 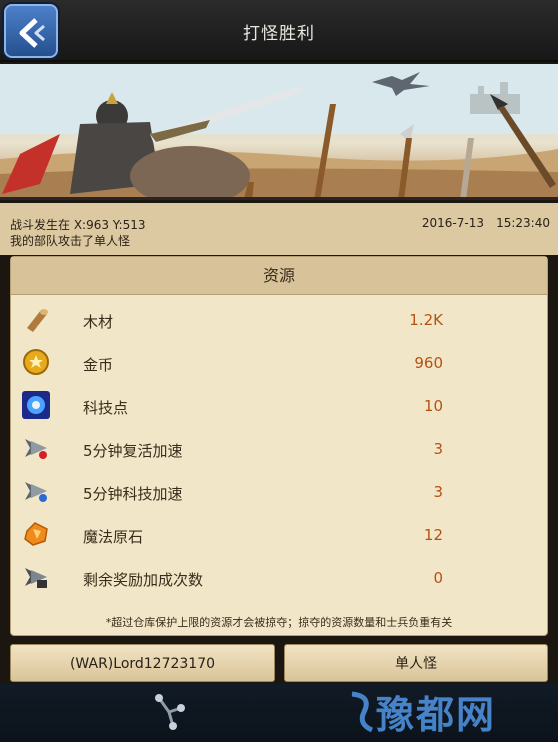 What do you see at coordinates (279, 492) in the screenshot?
I see `resource-row-tech-speedup: 5分钟科技加速 3` at bounding box center [279, 492].